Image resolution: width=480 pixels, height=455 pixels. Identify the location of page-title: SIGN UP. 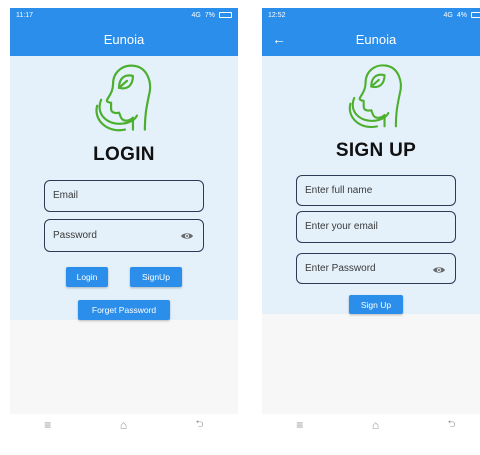
(376, 150).